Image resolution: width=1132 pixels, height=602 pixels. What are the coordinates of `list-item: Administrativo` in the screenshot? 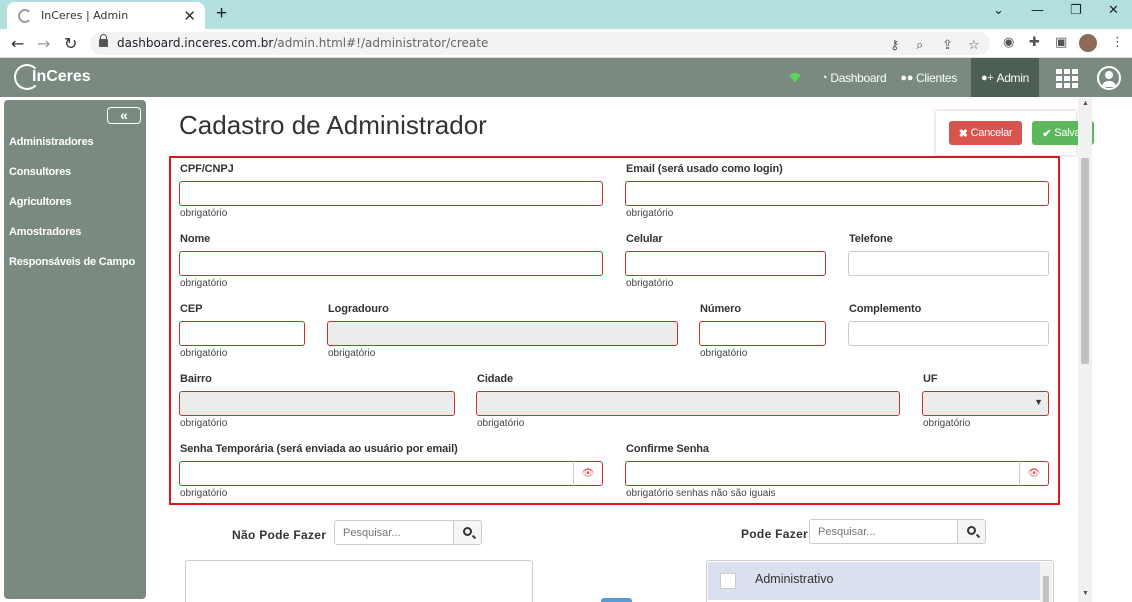 It's located at (874, 581).